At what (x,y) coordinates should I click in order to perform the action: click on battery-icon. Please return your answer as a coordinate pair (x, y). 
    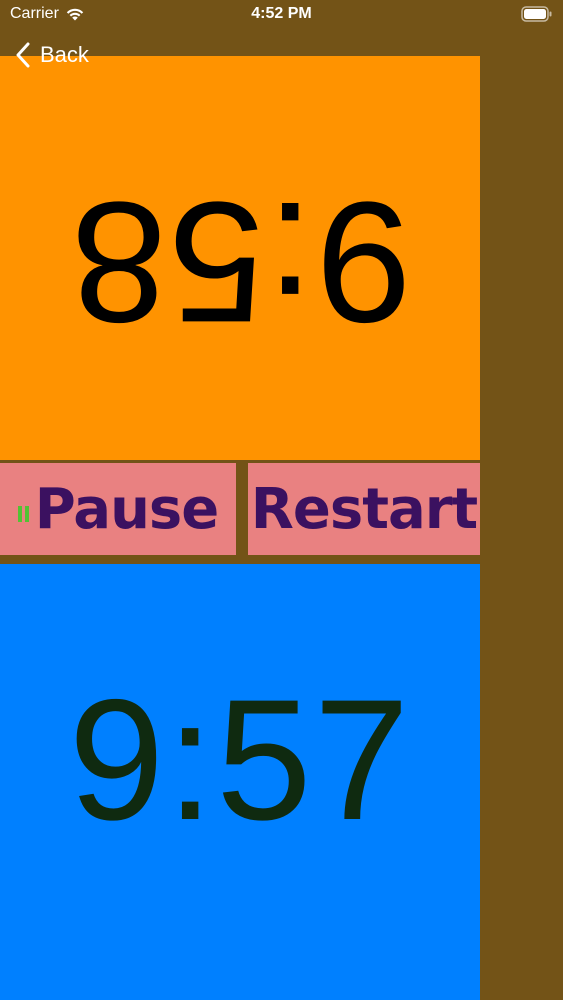
    Looking at the image, I should click on (536, 14).